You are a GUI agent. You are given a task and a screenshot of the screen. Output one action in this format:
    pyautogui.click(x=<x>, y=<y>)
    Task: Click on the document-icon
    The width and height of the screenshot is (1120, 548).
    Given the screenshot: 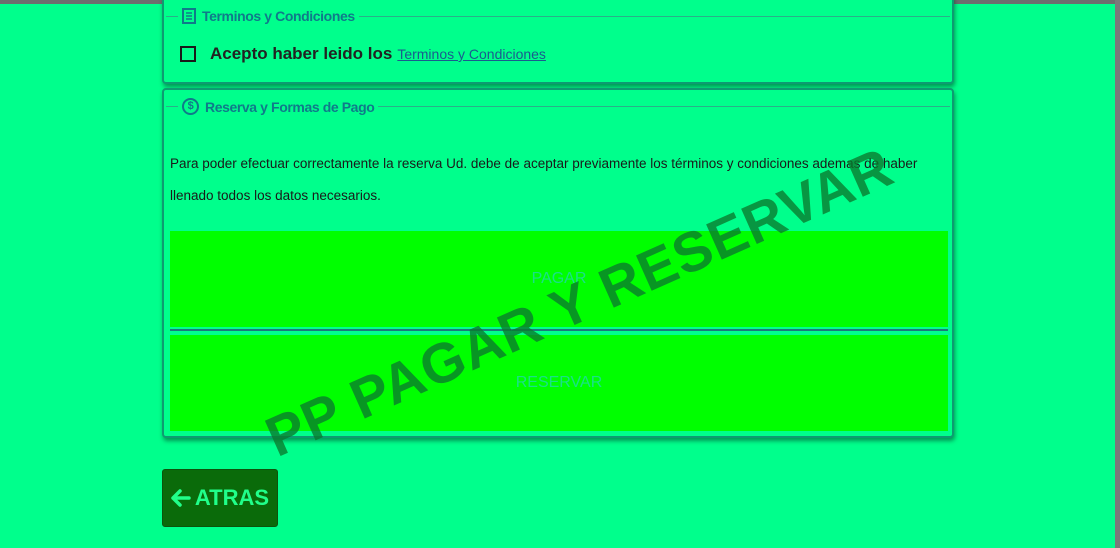 What is the action you would take?
    pyautogui.click(x=189, y=16)
    